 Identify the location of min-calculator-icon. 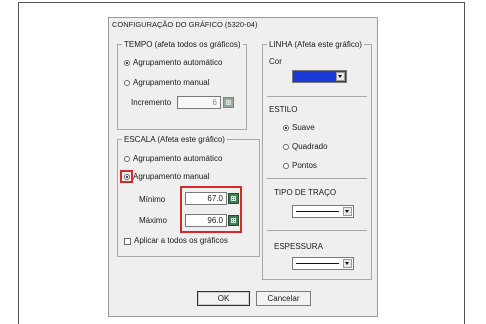
(233, 198).